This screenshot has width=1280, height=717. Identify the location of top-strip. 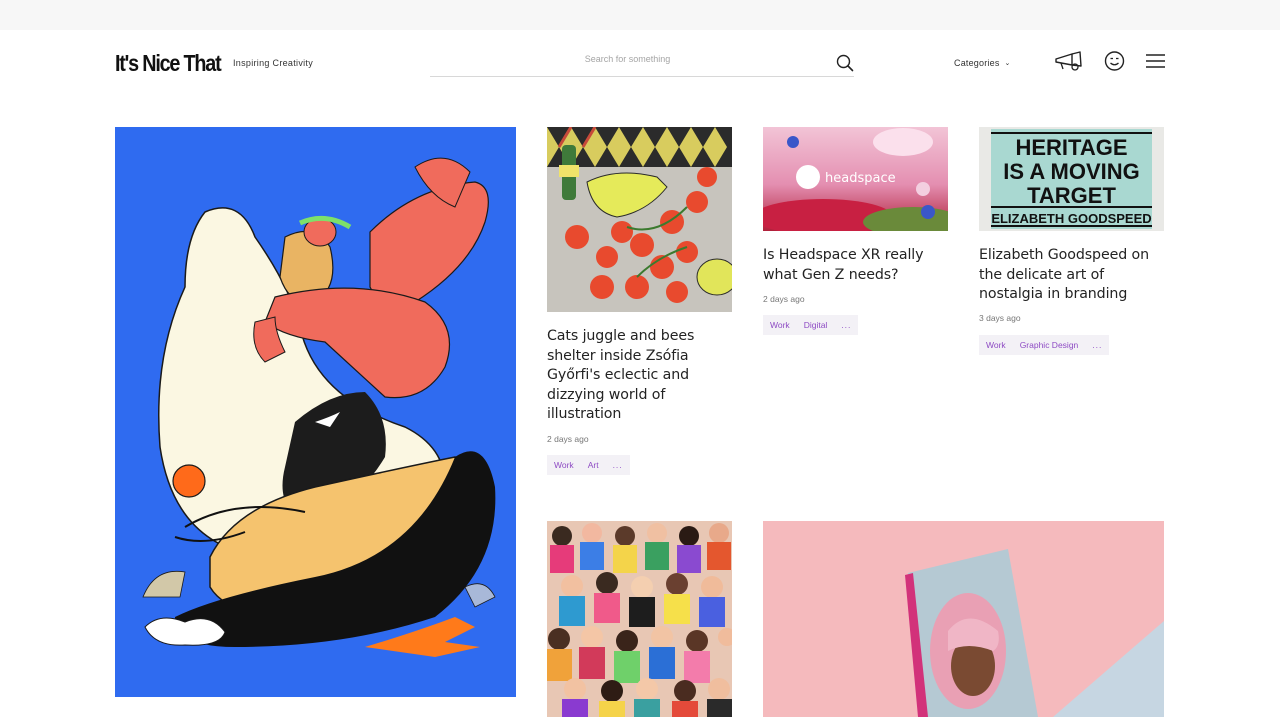
(640, 15).